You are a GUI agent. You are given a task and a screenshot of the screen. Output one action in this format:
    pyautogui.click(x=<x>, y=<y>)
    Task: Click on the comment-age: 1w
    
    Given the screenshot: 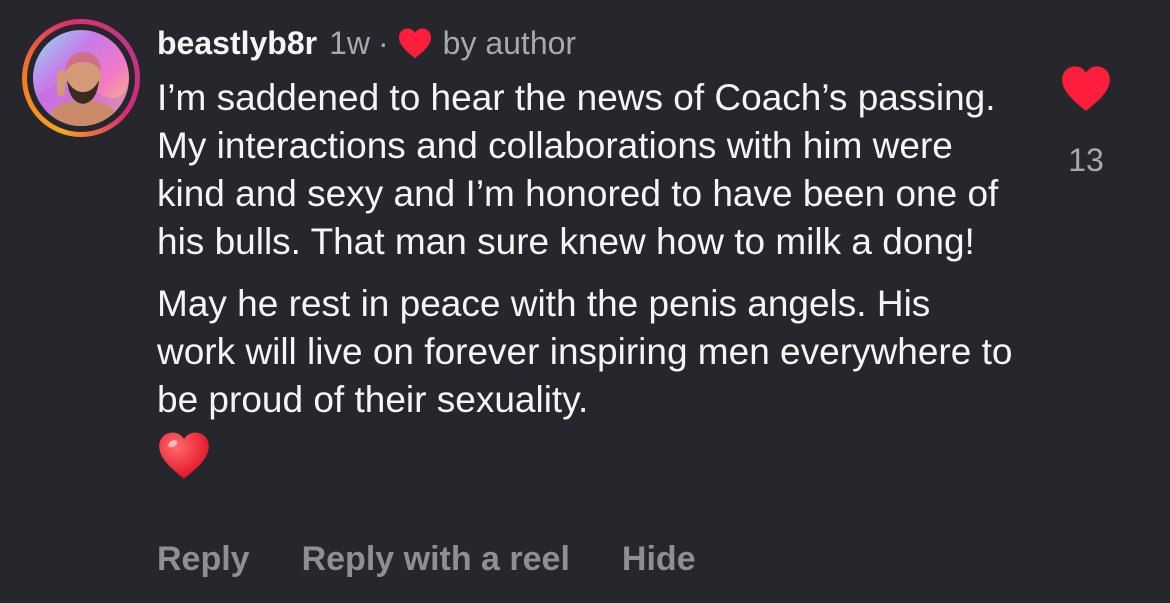 What is the action you would take?
    pyautogui.click(x=349, y=42)
    